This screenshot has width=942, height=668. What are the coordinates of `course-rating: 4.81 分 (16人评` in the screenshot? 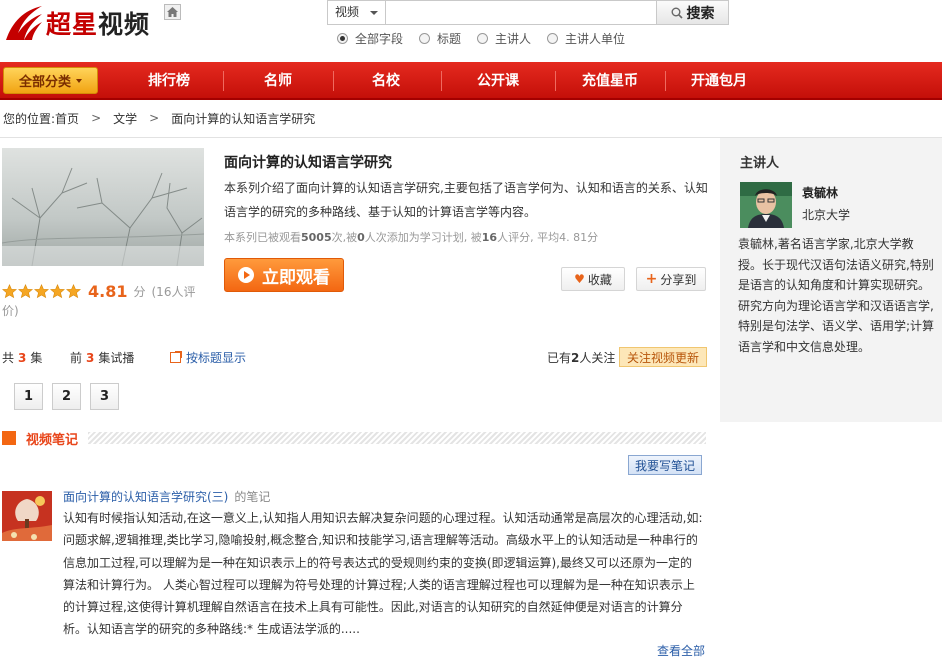 It's located at (98, 291).